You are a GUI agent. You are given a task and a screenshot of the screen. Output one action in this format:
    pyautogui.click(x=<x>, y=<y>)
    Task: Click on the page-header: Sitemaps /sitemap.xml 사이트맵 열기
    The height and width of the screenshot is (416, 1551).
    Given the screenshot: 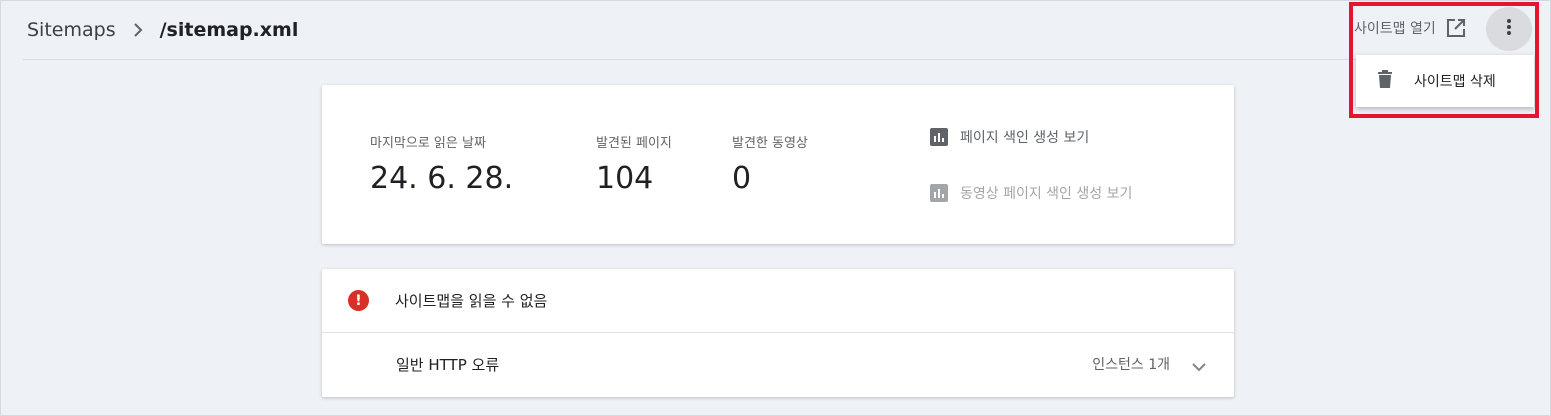 What is the action you would take?
    pyautogui.click(x=776, y=30)
    